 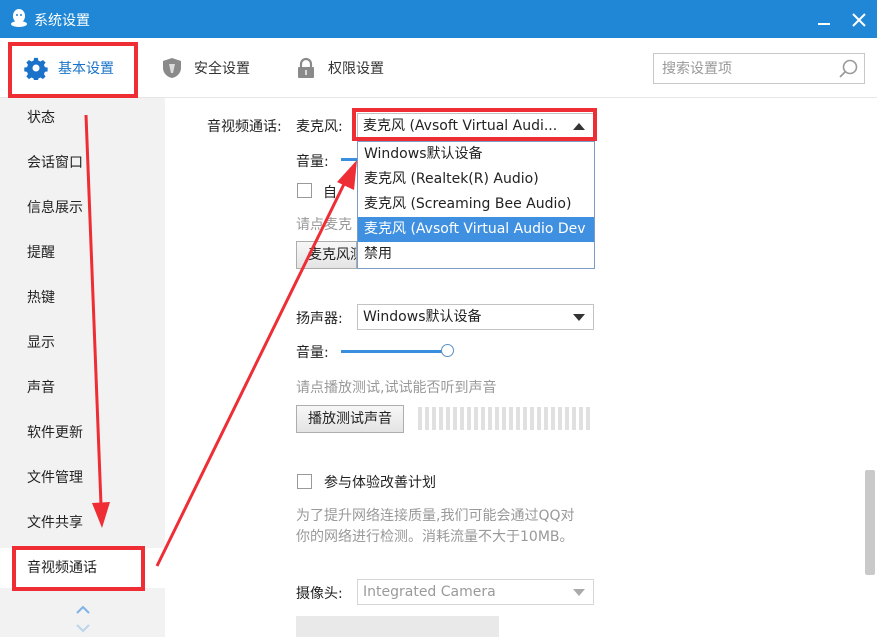 What do you see at coordinates (304, 190) in the screenshot?
I see `mic-auto-checkbox` at bounding box center [304, 190].